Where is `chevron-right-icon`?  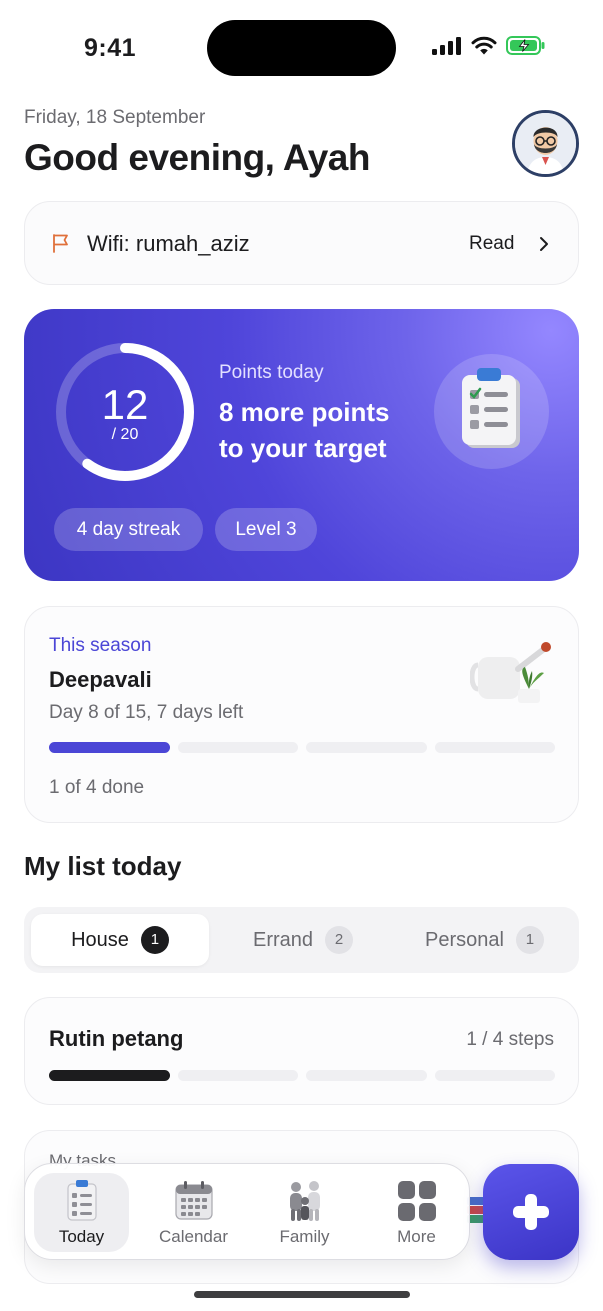
chevron-right-icon is located at coordinates (544, 244).